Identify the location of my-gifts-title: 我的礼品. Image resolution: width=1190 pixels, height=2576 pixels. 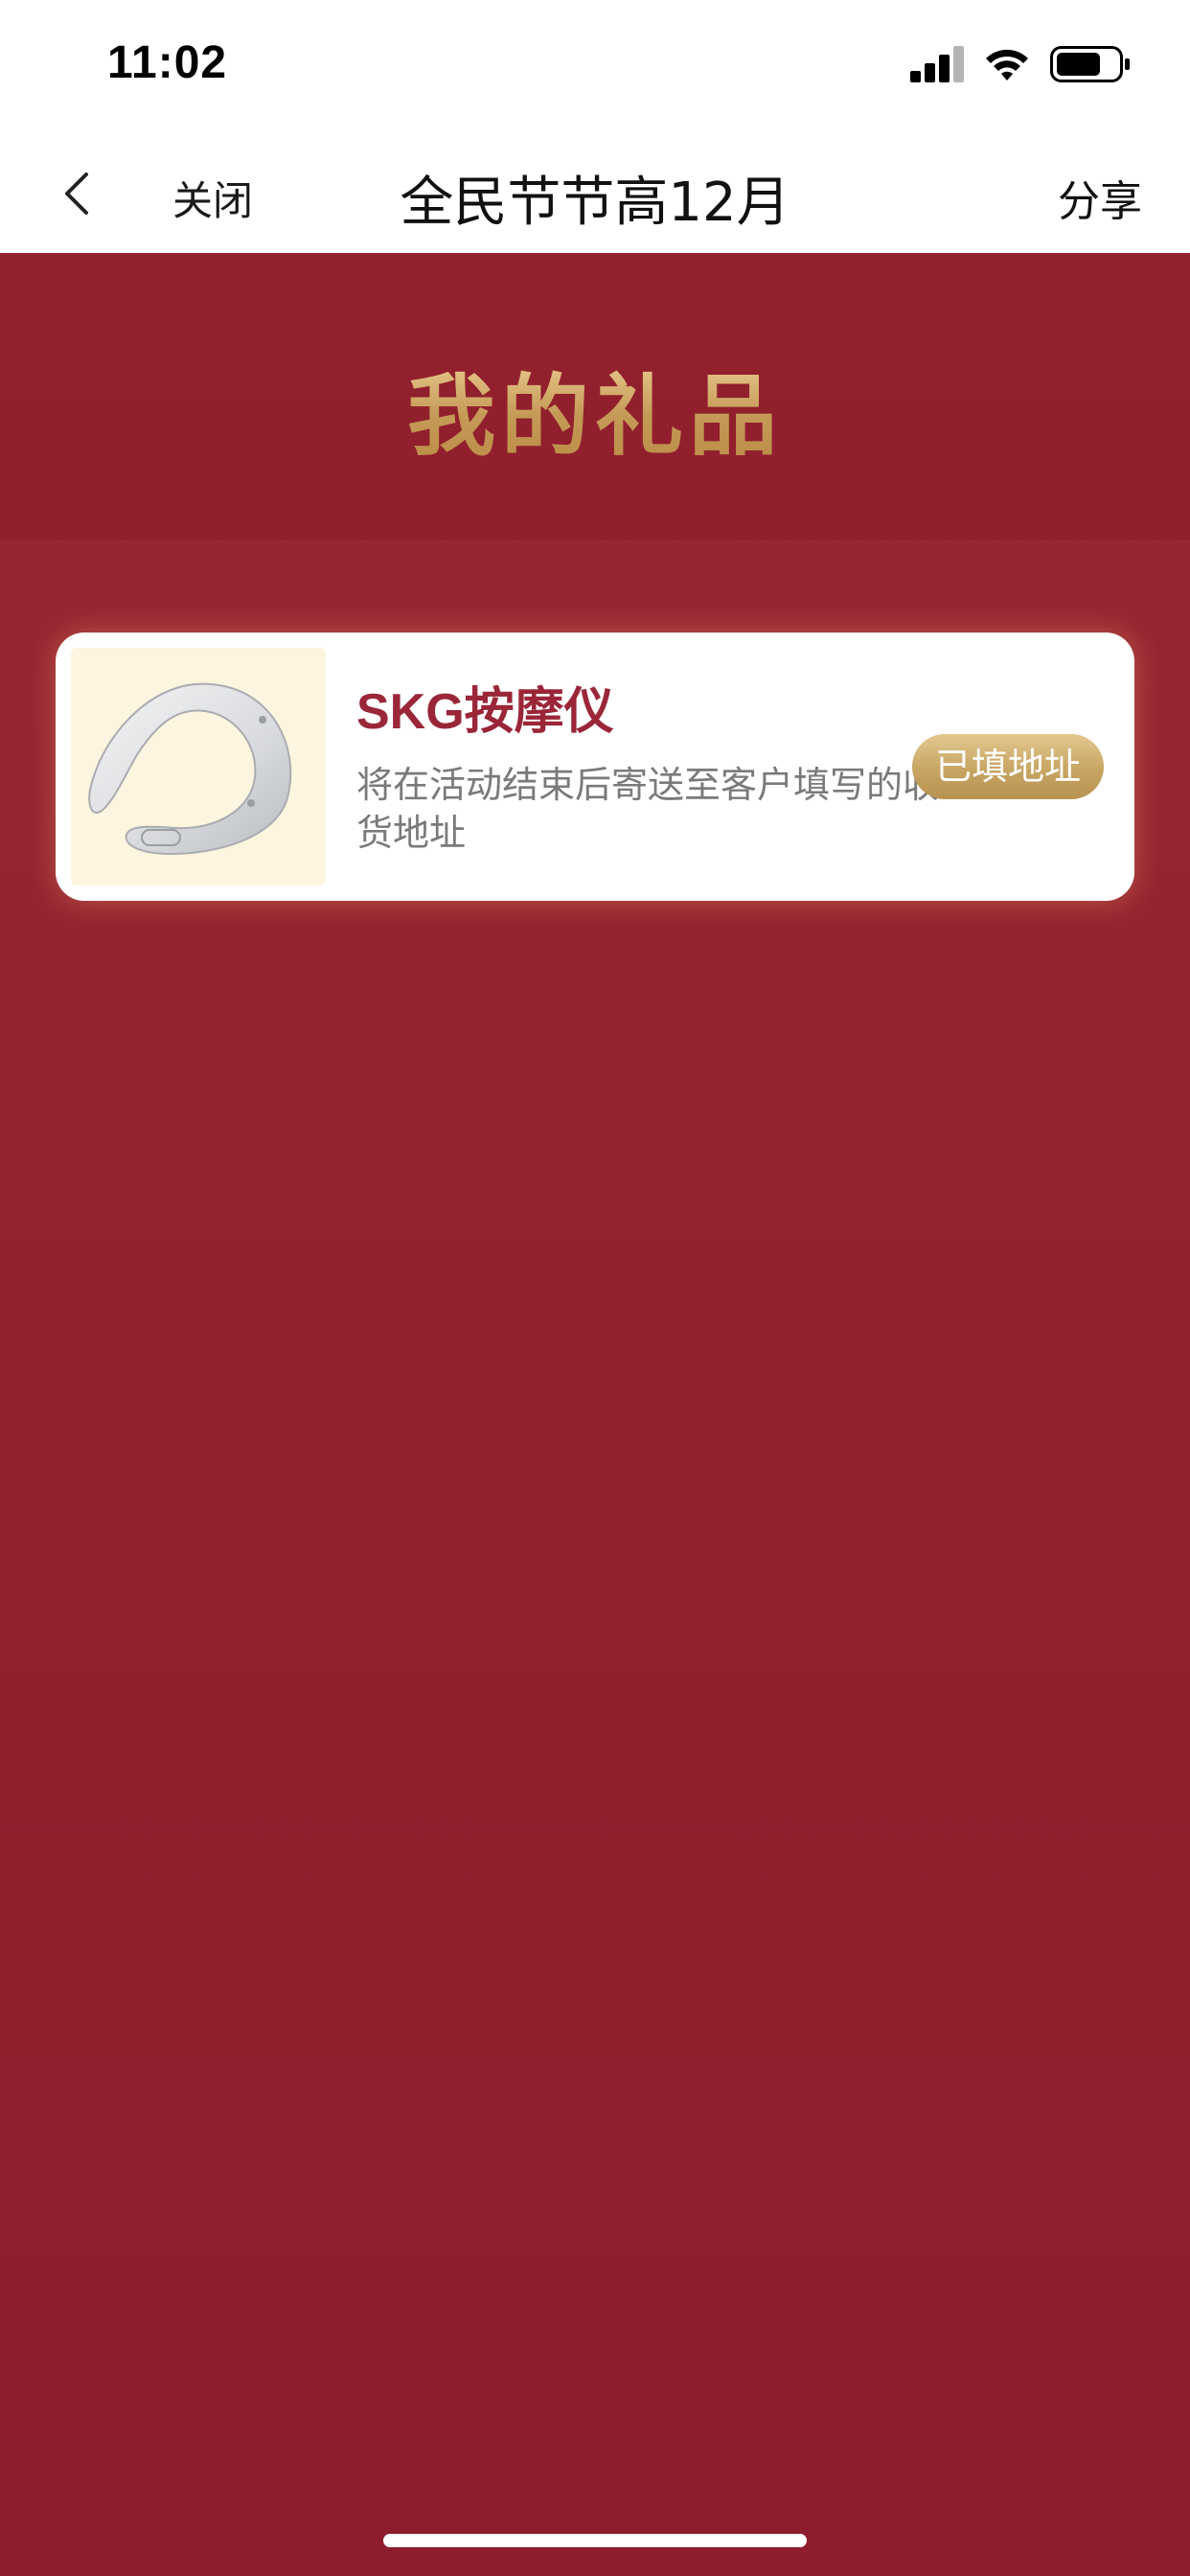
(595, 408).